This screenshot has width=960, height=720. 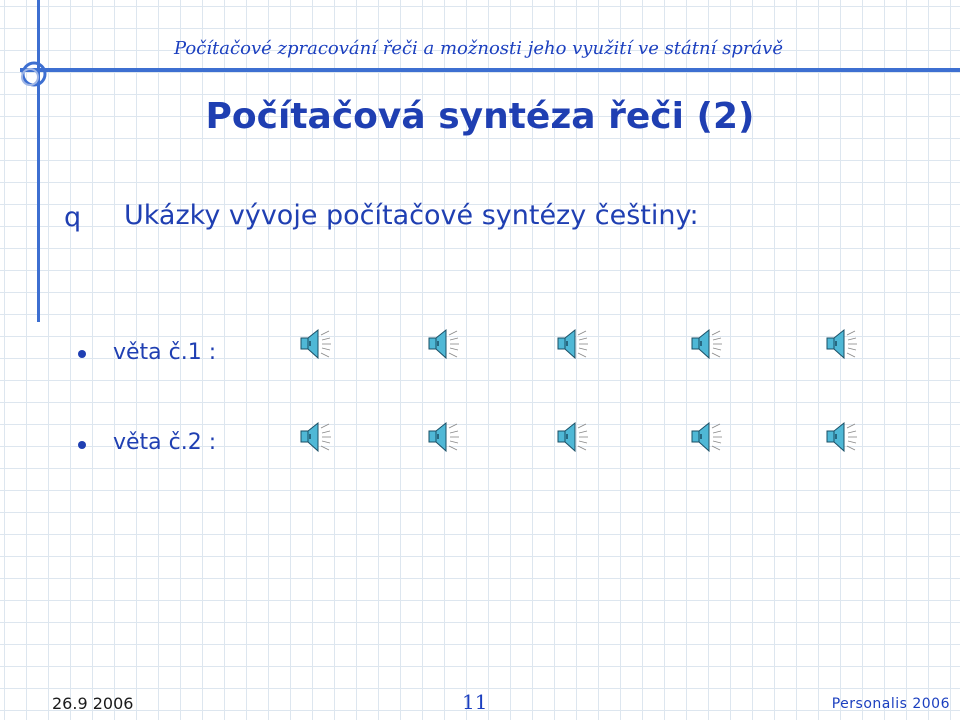 What do you see at coordinates (165, 442) in the screenshot?
I see `sentence-2-label: věta č.2 :` at bounding box center [165, 442].